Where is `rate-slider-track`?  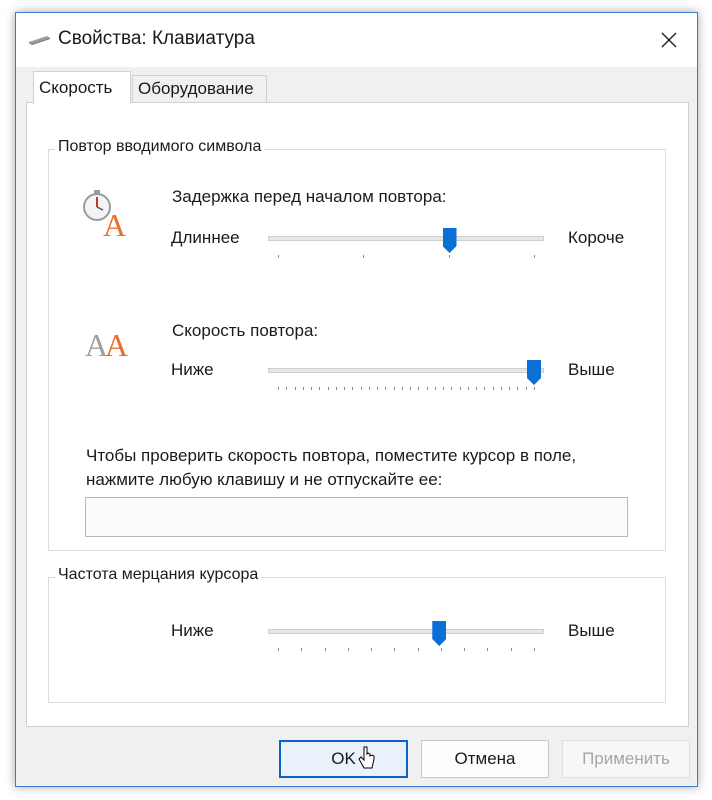 rate-slider-track is located at coordinates (406, 370).